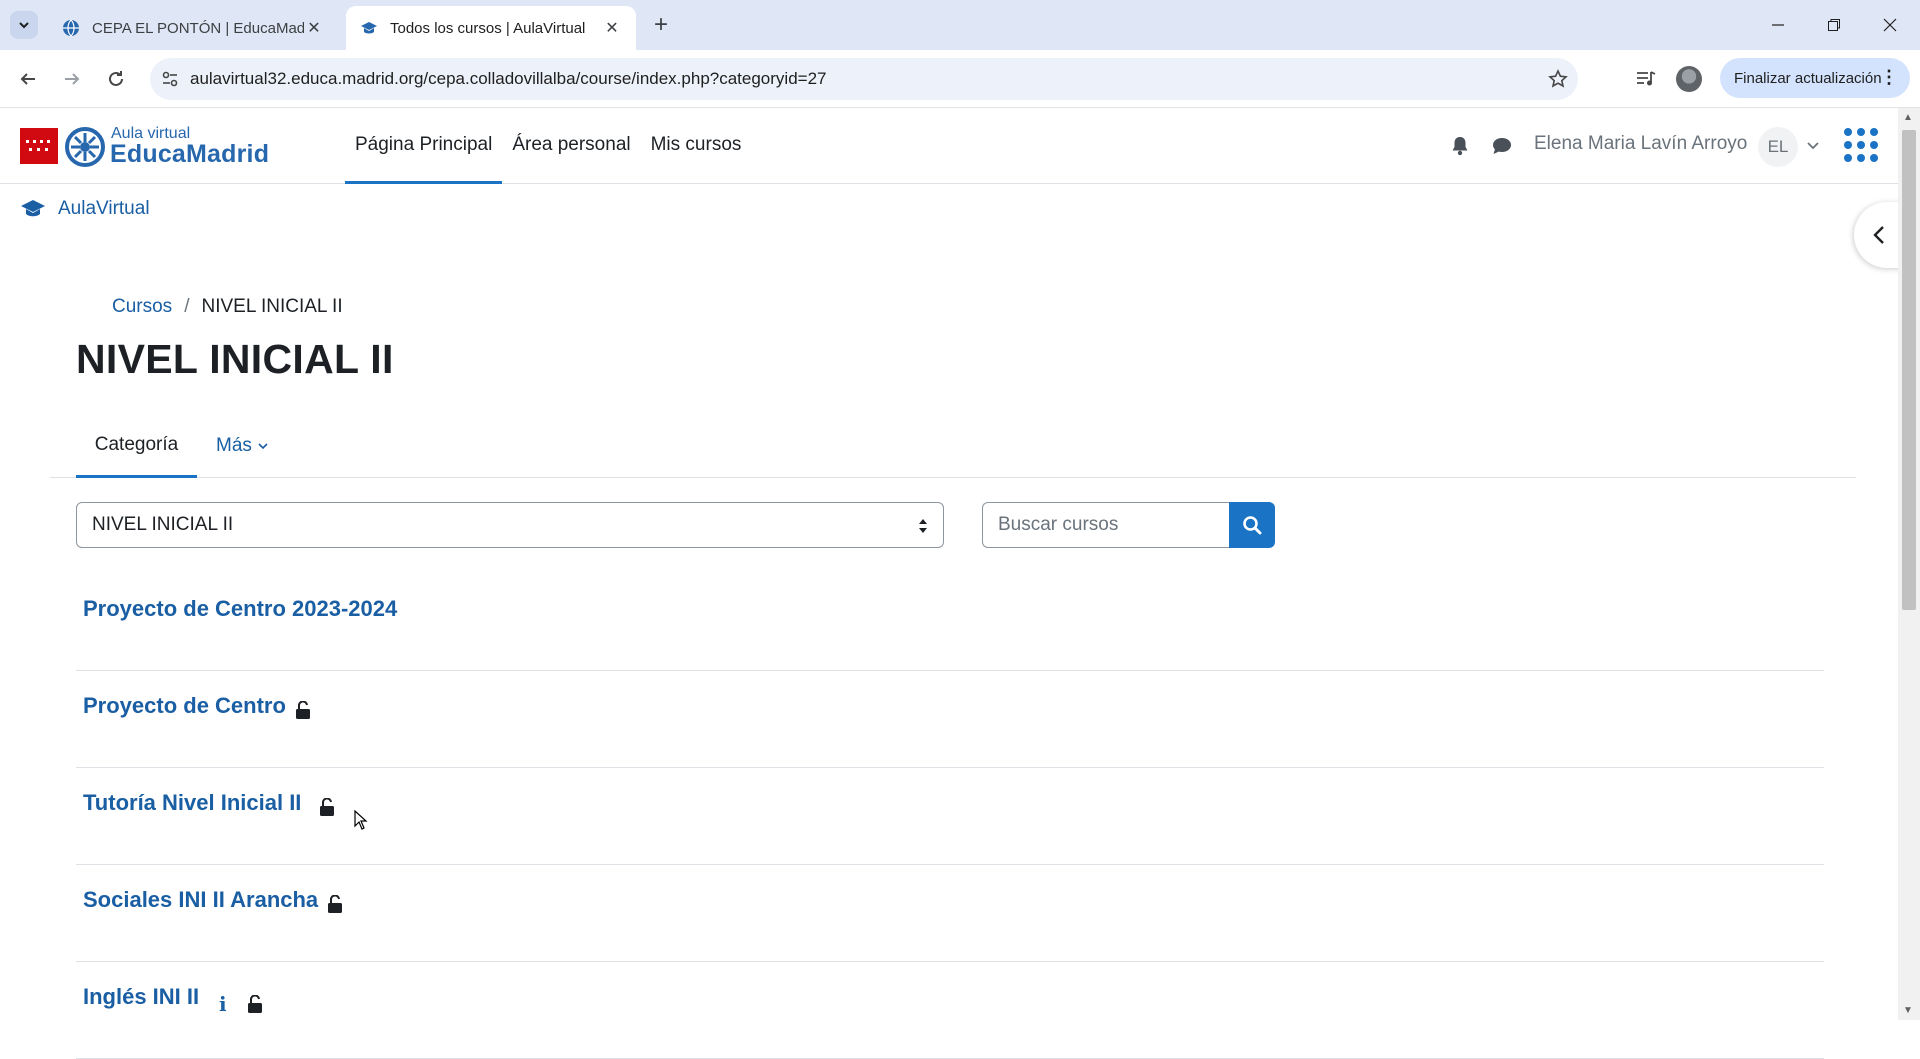 This screenshot has height=1059, width=1920. I want to click on scroll-up-arrow-icon: ▲, so click(1908, 117).